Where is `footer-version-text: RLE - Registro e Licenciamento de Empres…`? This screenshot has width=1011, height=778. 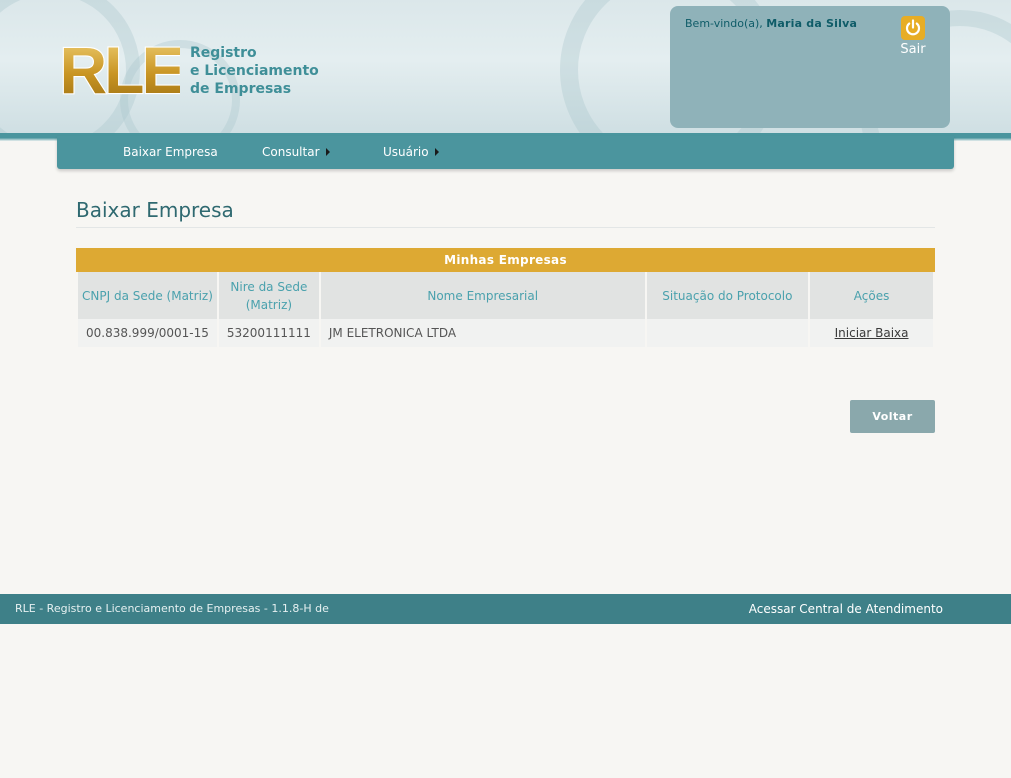
footer-version-text: RLE - Registro e Licenciamento de Empres… is located at coordinates (172, 608).